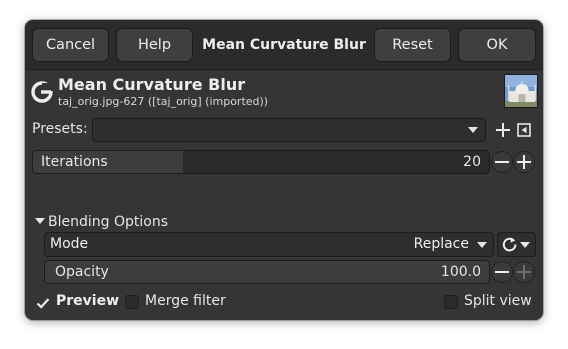  I want to click on header-bar: Cancel Help Mean Curvature Blur Reset OK, so click(284, 45).